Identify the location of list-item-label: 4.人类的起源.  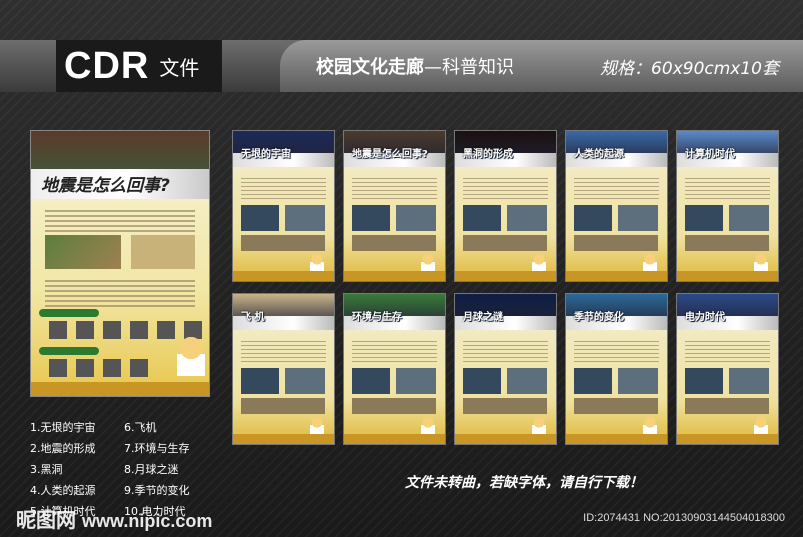
(63, 490).